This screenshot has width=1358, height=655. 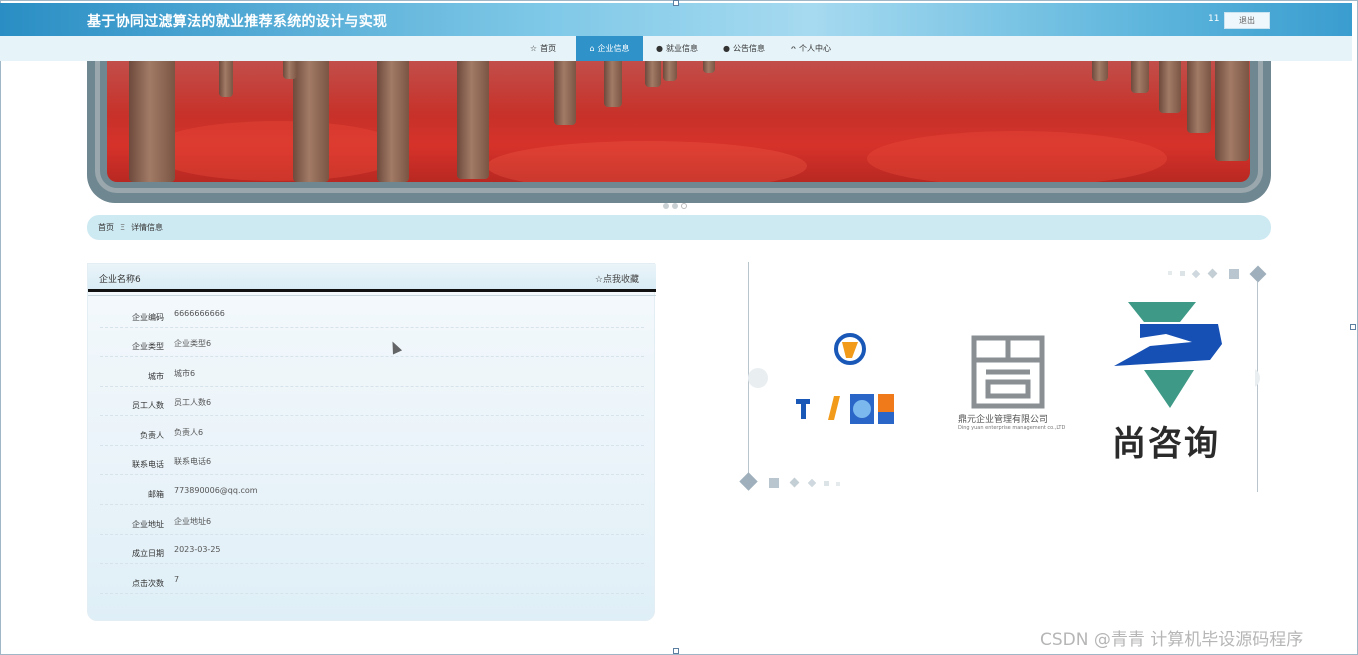 I want to click on nav-item-jobs: ● 就业信息, so click(x=677, y=48).